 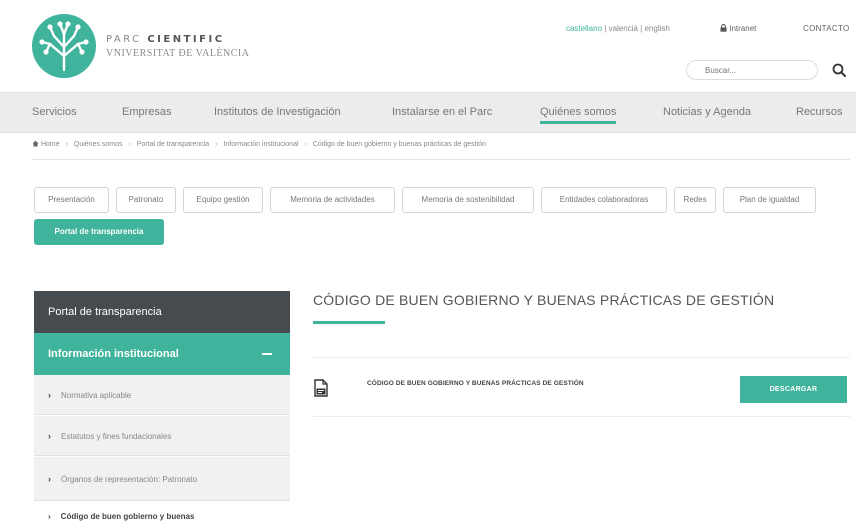 I want to click on sidebar-section-label: Información institucional, so click(x=113, y=354).